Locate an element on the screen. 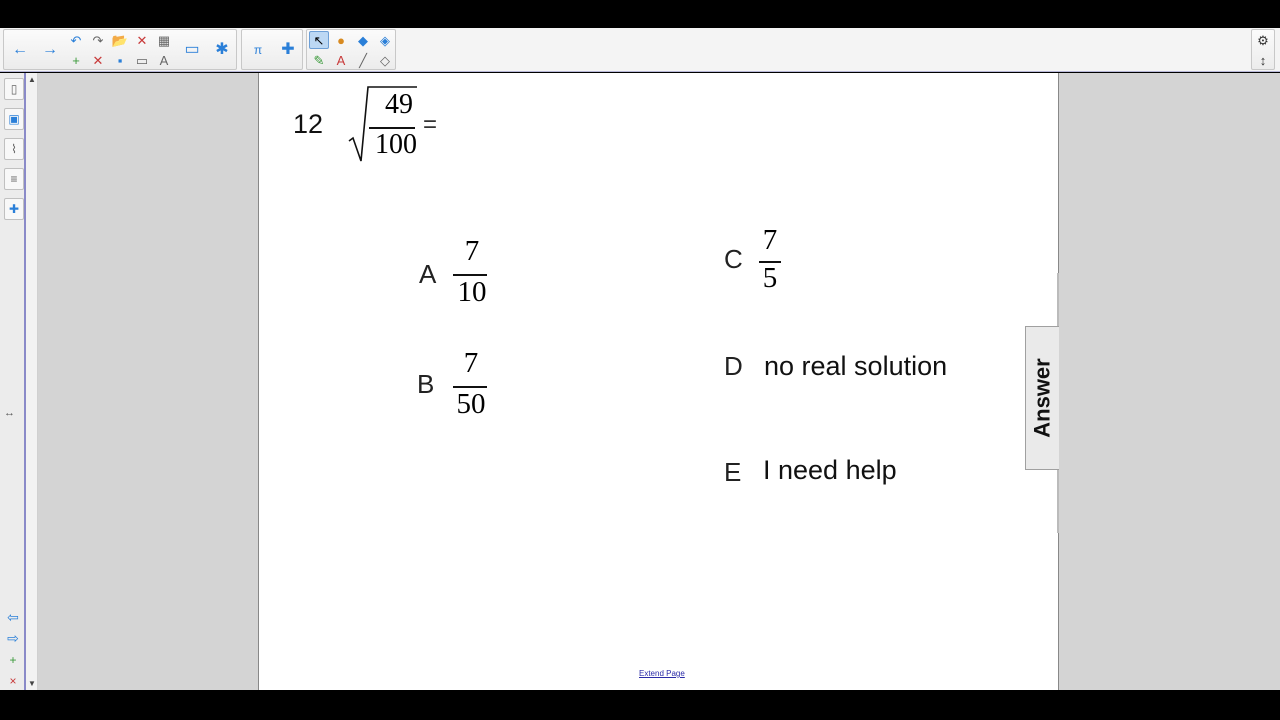  extend-page-link: Extend Page is located at coordinates (662, 673).